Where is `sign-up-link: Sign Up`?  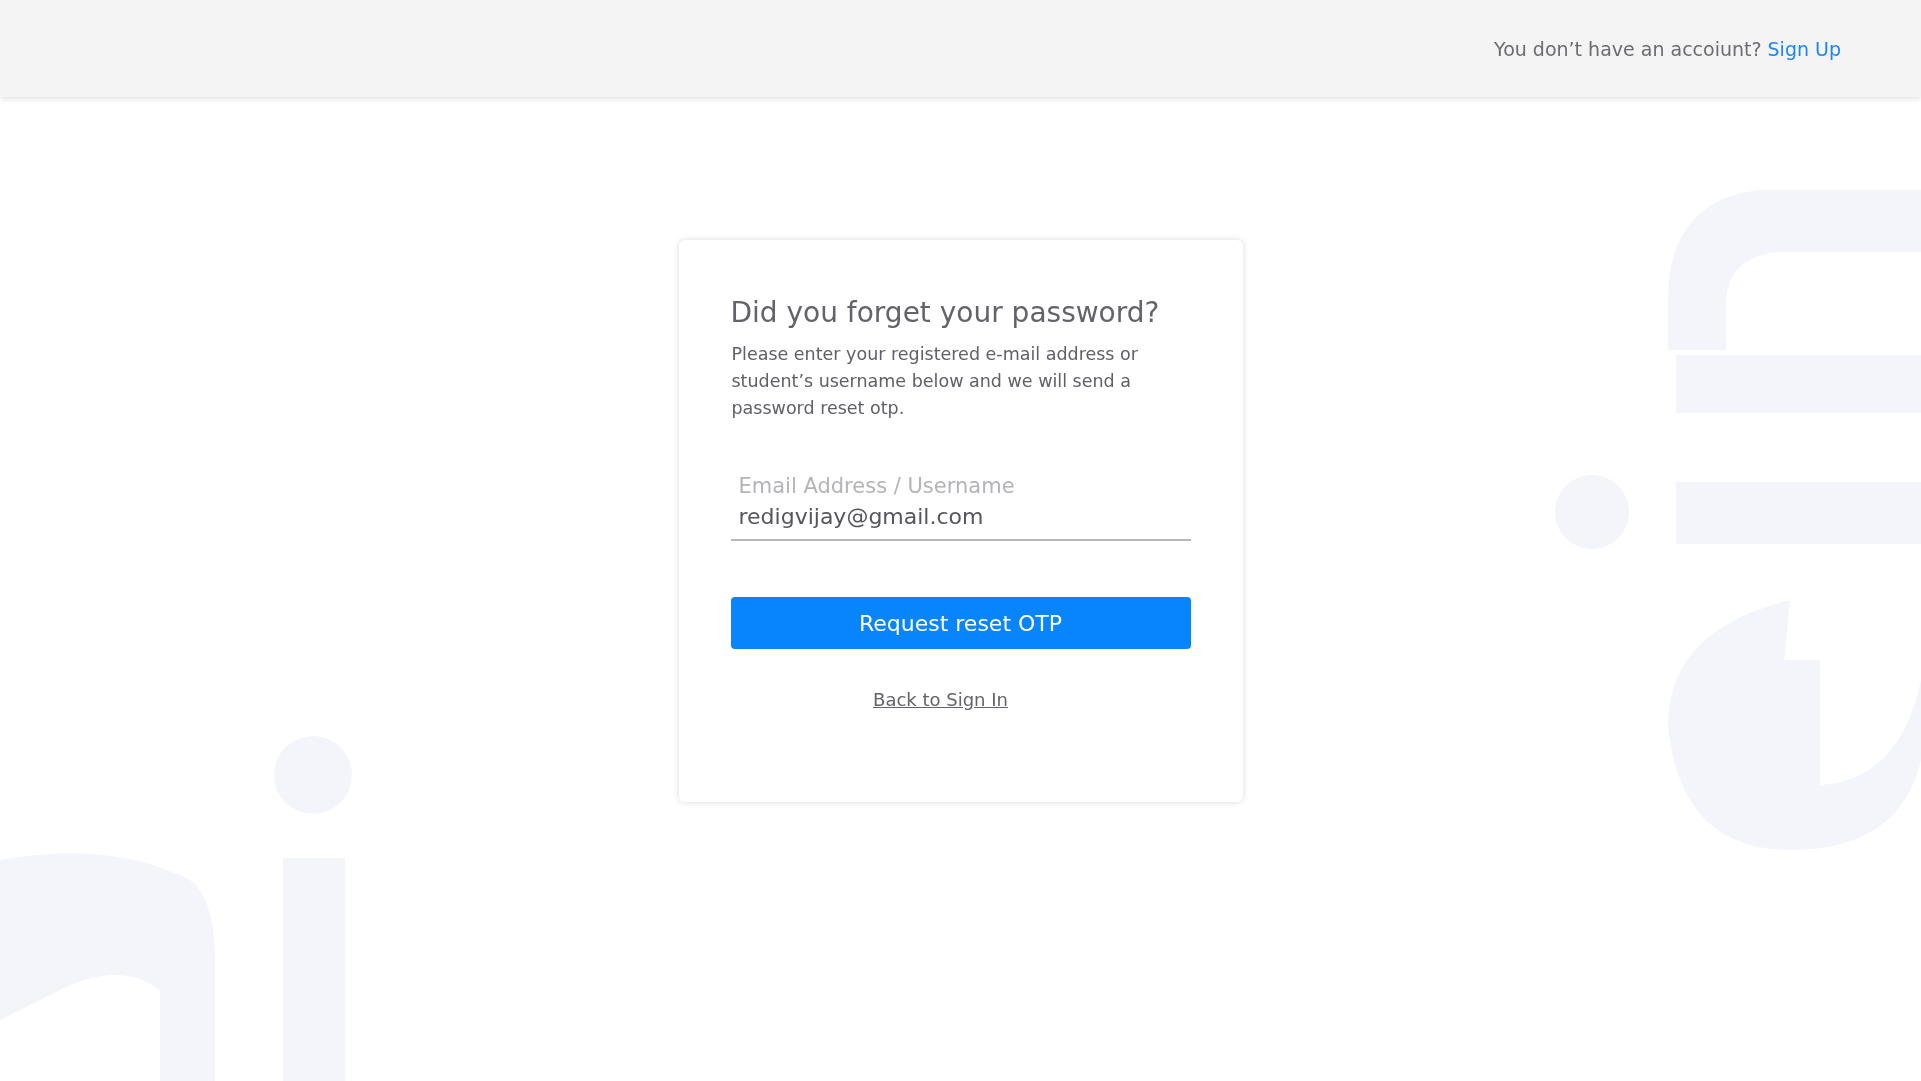 sign-up-link: Sign Up is located at coordinates (1804, 48).